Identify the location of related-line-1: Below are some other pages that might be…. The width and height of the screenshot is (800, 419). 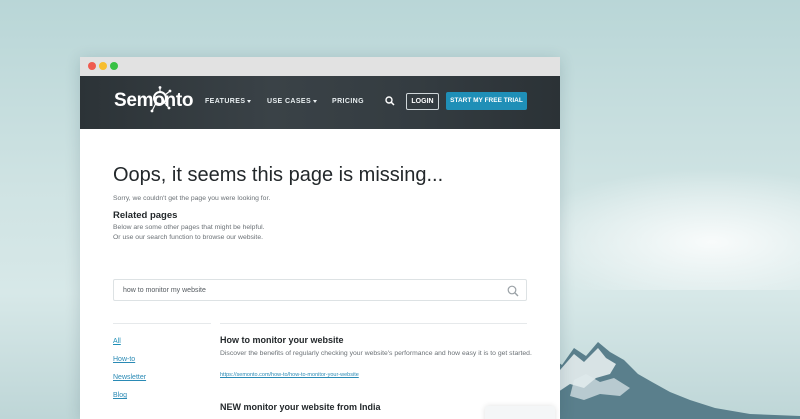
(189, 227).